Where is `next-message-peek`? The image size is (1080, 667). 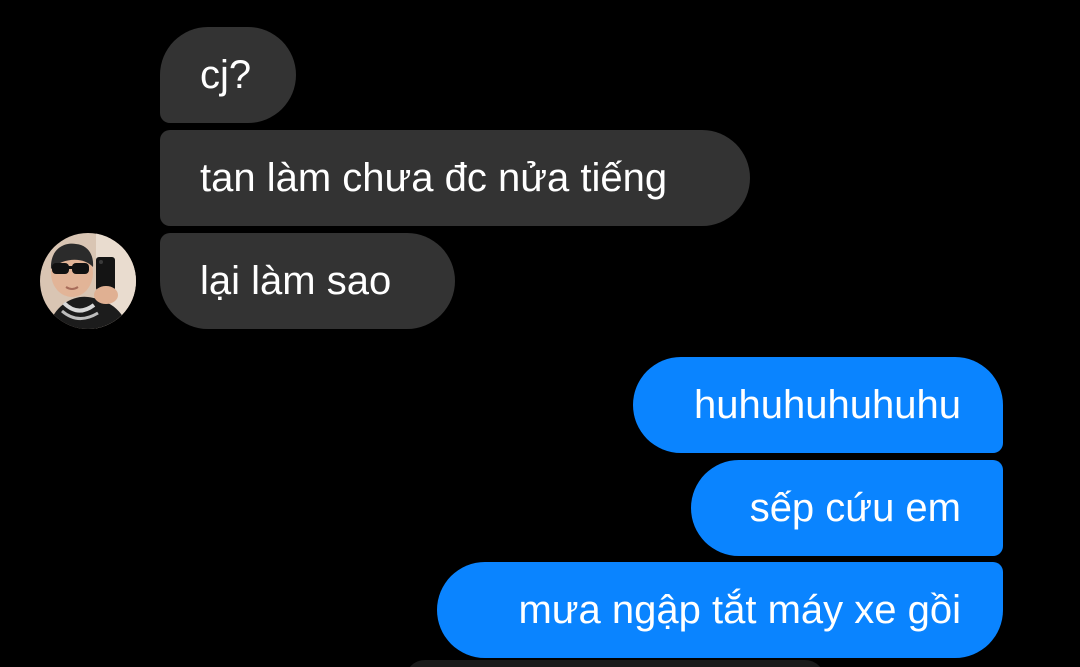 next-message-peek is located at coordinates (615, 663).